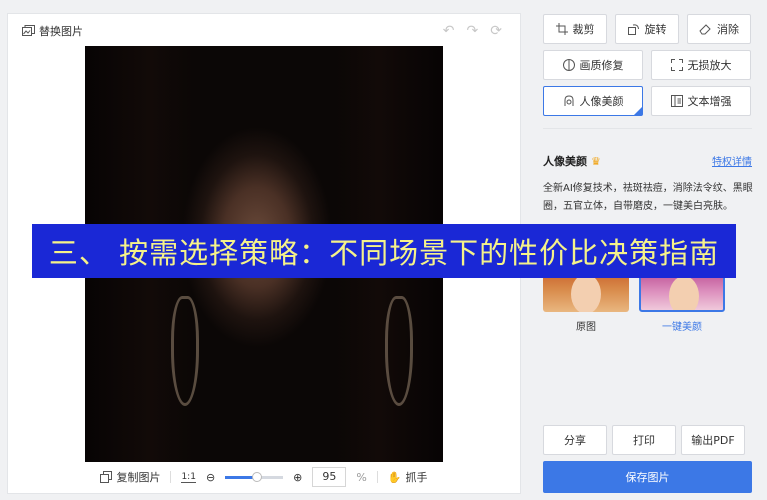  What do you see at coordinates (185, 351) in the screenshot?
I see `photo-earring-left` at bounding box center [185, 351].